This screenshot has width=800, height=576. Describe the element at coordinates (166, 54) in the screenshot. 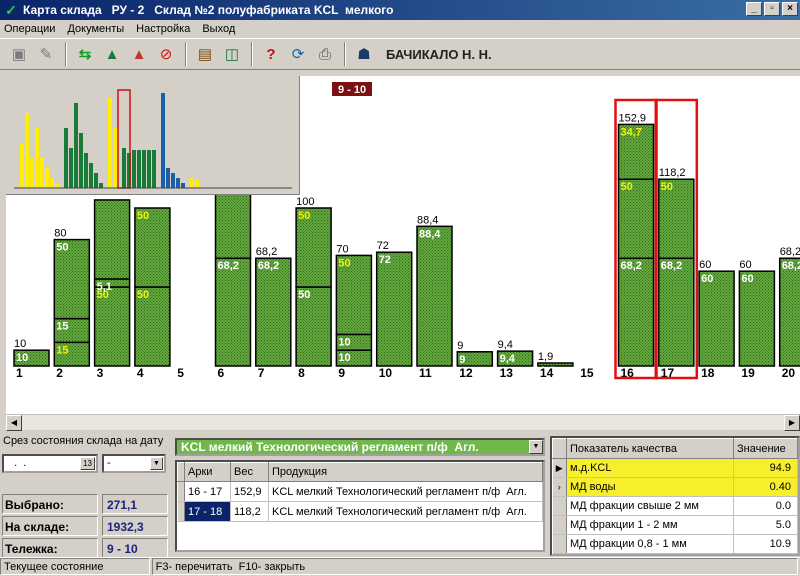

I see `no-entry-icon: ⊘` at that location.